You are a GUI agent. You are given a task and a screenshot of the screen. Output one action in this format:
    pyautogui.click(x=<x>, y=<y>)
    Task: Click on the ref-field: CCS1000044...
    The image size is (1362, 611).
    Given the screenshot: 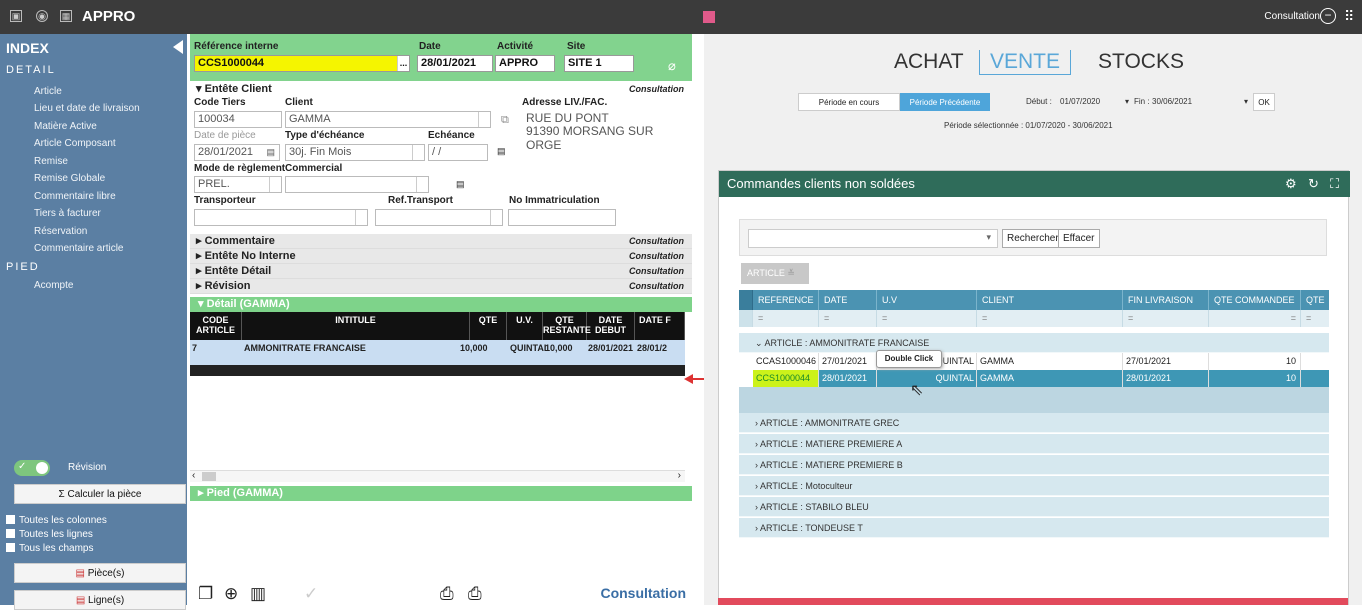 What is the action you would take?
    pyautogui.click(x=302, y=63)
    